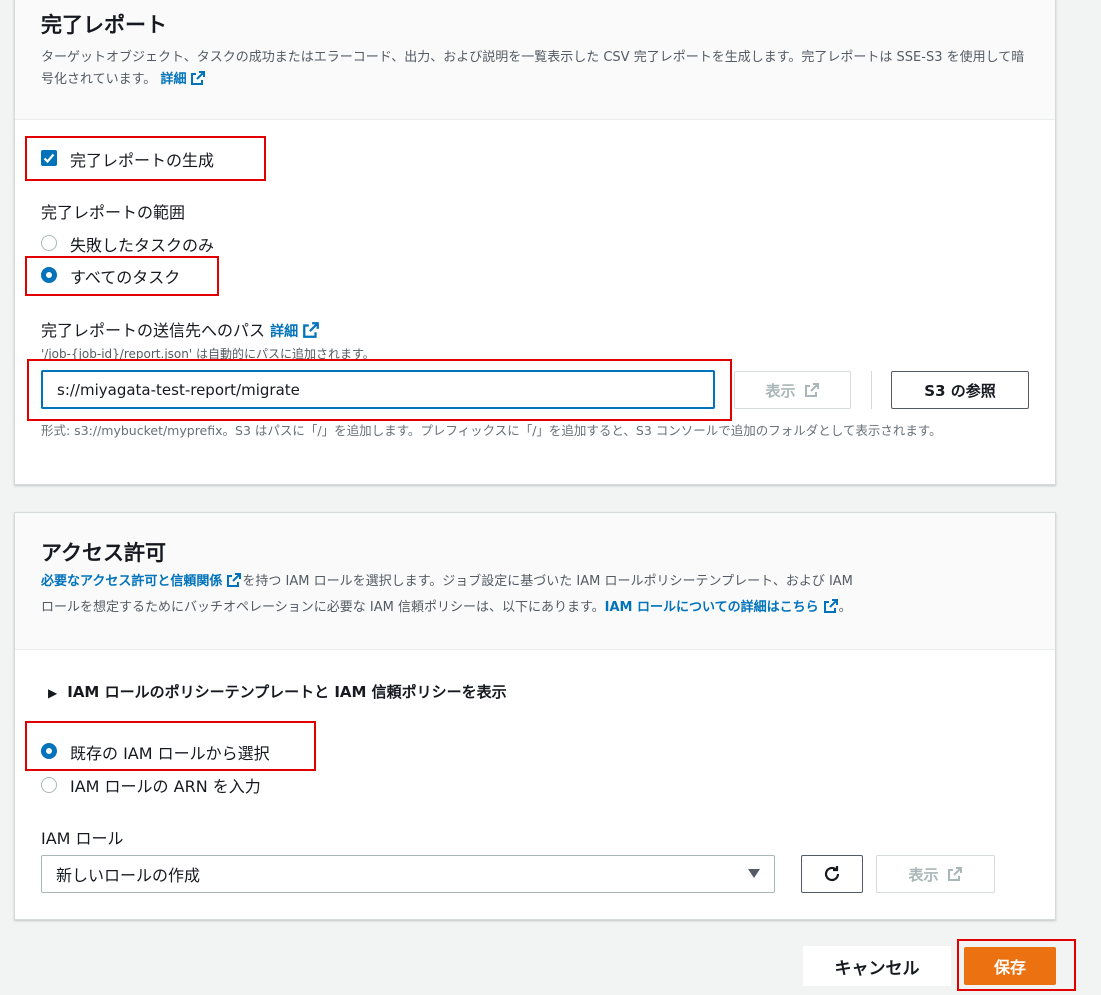 Image resolution: width=1101 pixels, height=995 pixels. What do you see at coordinates (935, 874) in the screenshot?
I see `view-role-button: 表示` at bounding box center [935, 874].